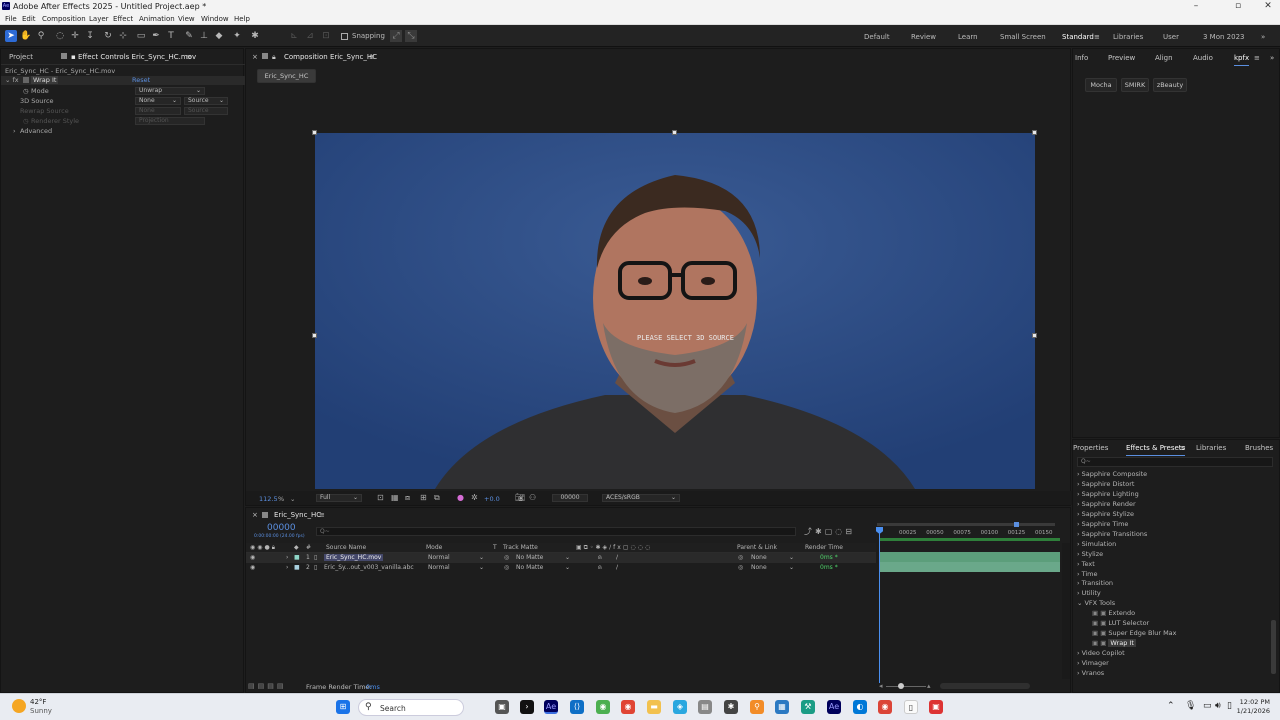  Describe the element at coordinates (215, 19) in the screenshot. I see `menu-window: Window` at that location.